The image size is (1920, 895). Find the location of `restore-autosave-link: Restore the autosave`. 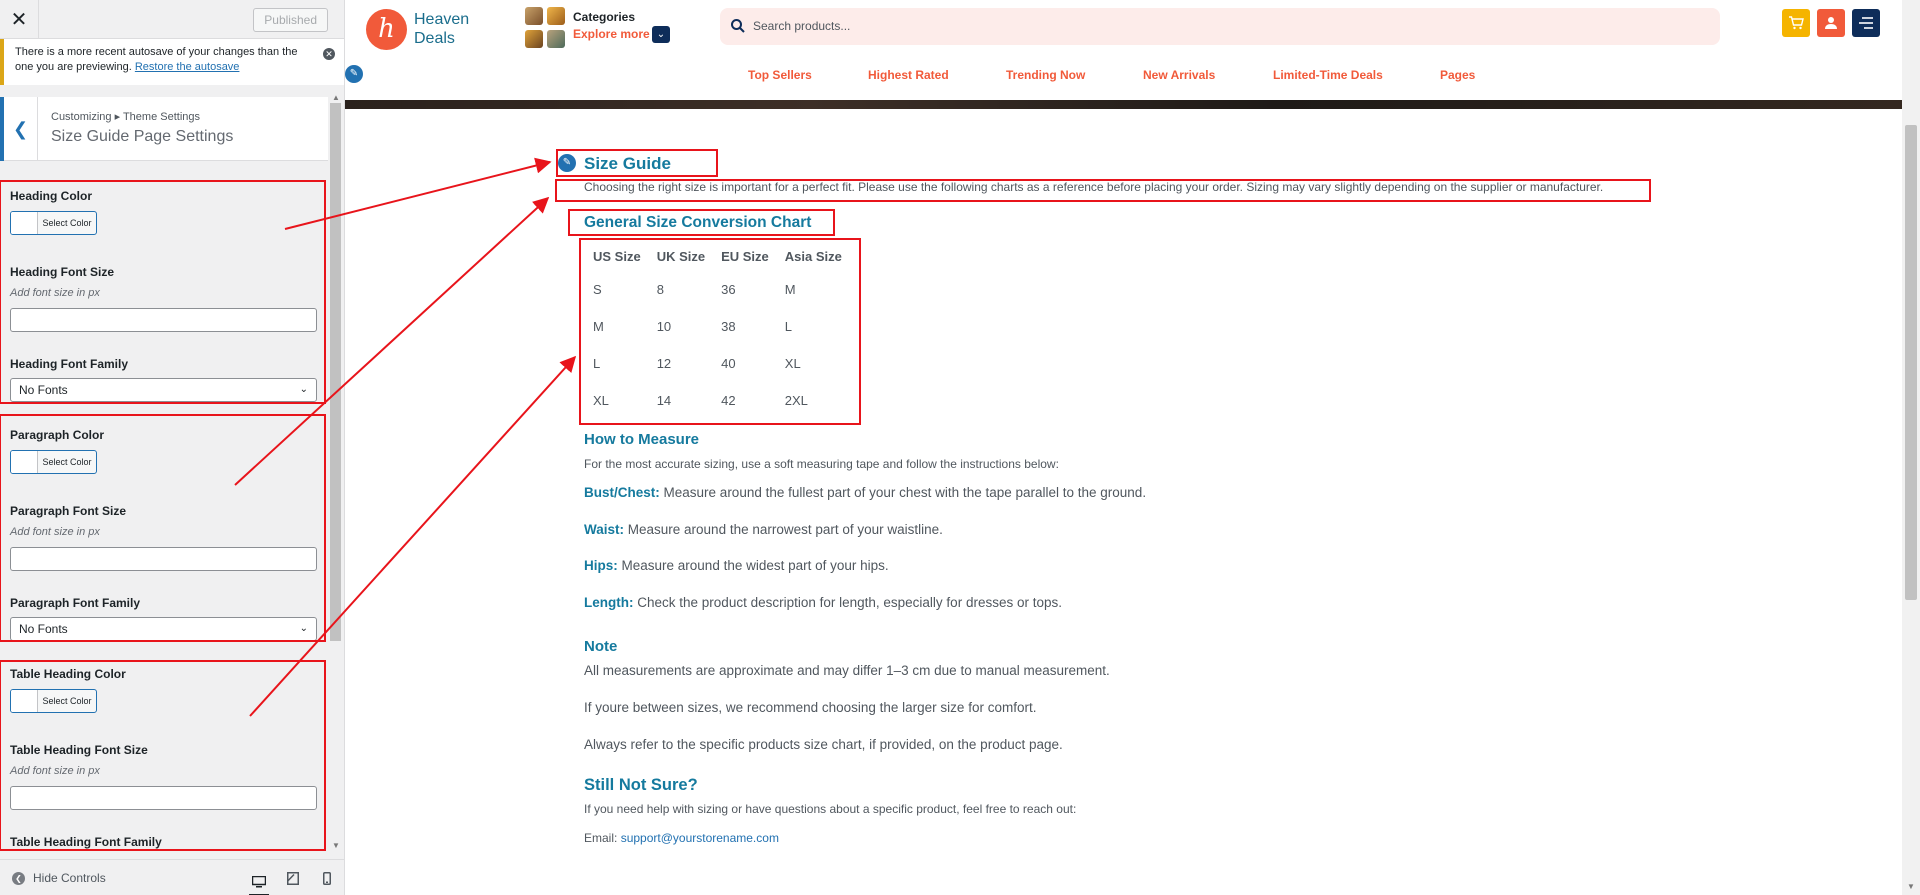

restore-autosave-link: Restore the autosave is located at coordinates (187, 67).